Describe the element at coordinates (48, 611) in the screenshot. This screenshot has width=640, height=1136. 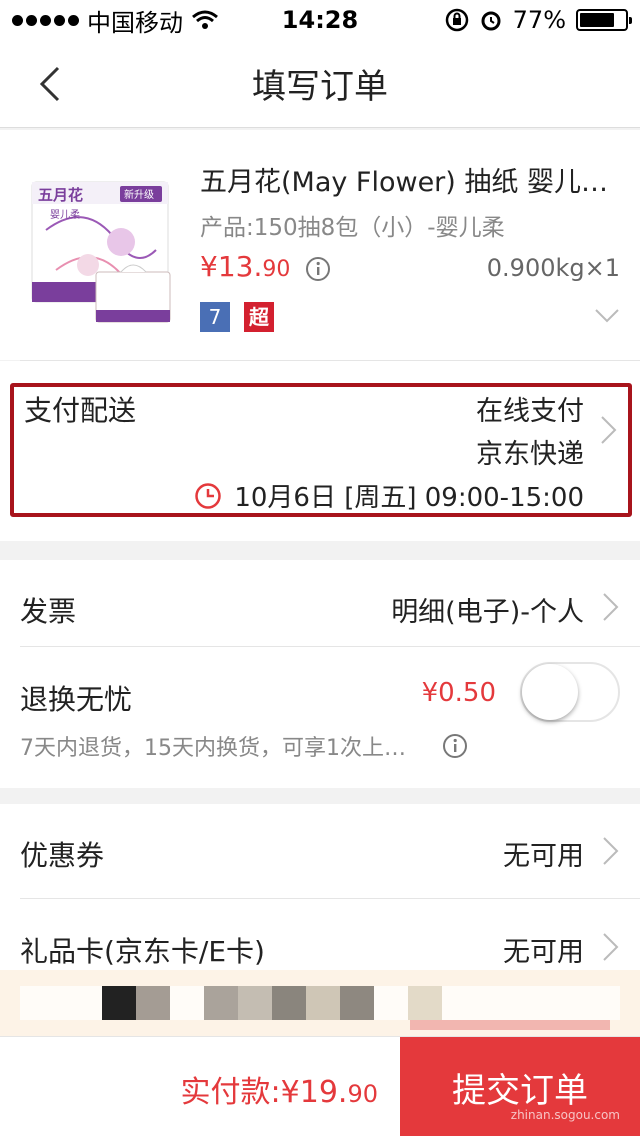
I see `invoice-label: 发票` at that location.